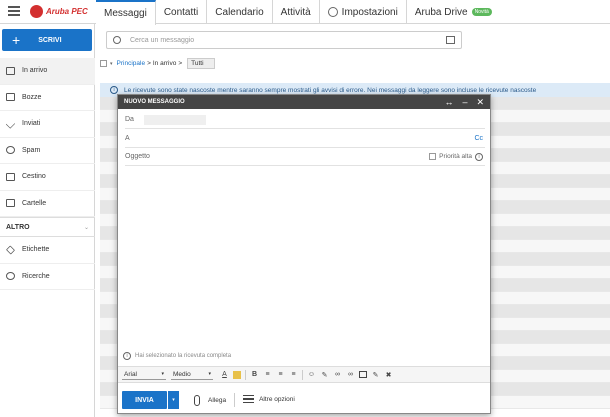 This screenshot has width=610, height=417. What do you see at coordinates (293, 374) in the screenshot?
I see `numbered-list-icon: ≡` at bounding box center [293, 374].